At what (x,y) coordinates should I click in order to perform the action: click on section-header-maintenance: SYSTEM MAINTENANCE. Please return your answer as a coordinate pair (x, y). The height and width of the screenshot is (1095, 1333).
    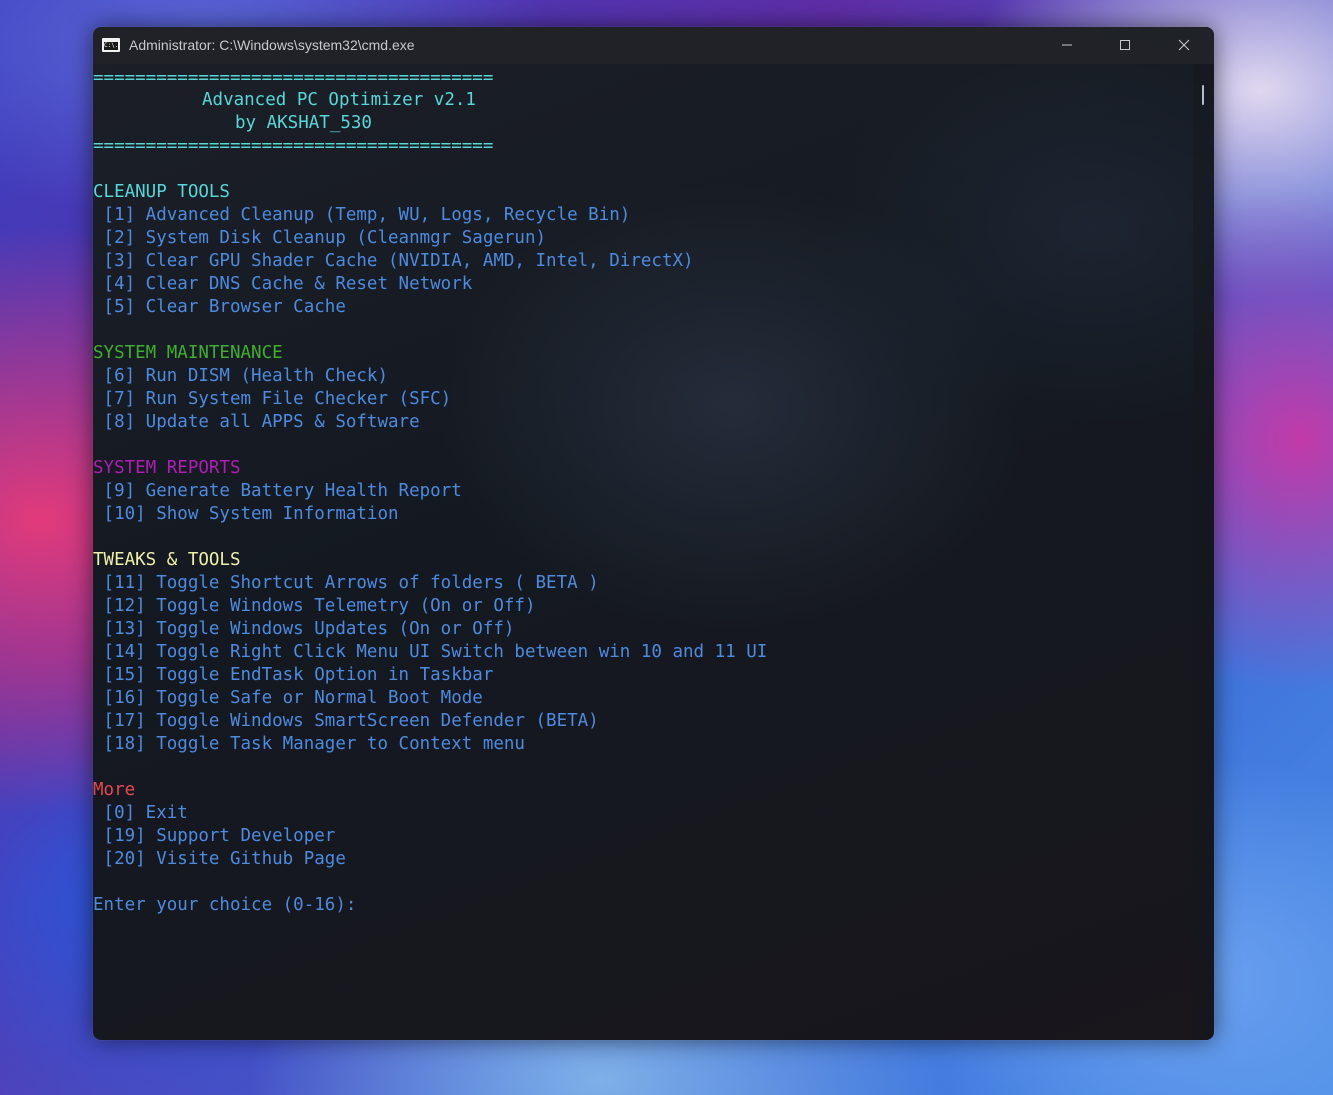
    Looking at the image, I should click on (188, 353).